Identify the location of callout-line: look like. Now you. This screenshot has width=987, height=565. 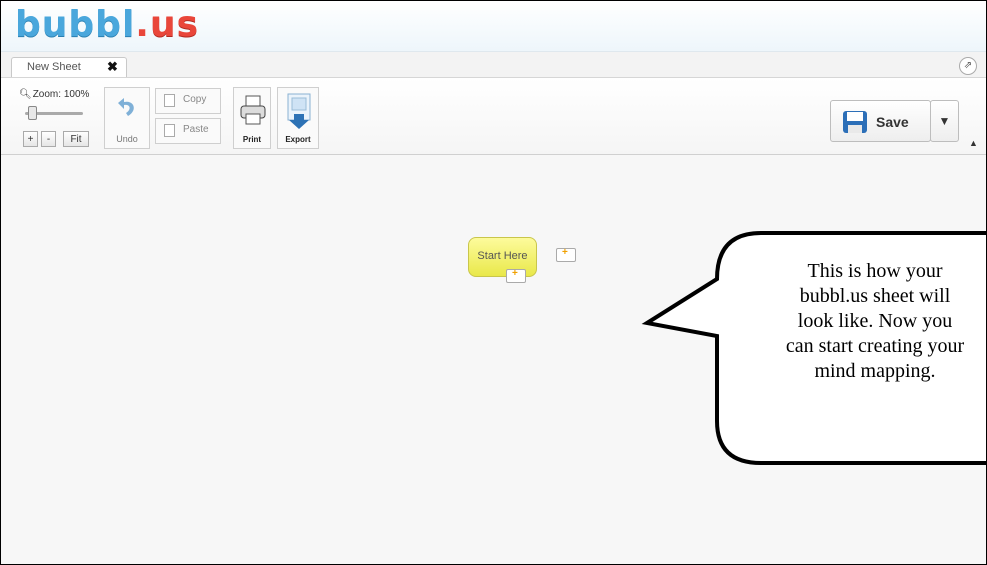
(875, 321).